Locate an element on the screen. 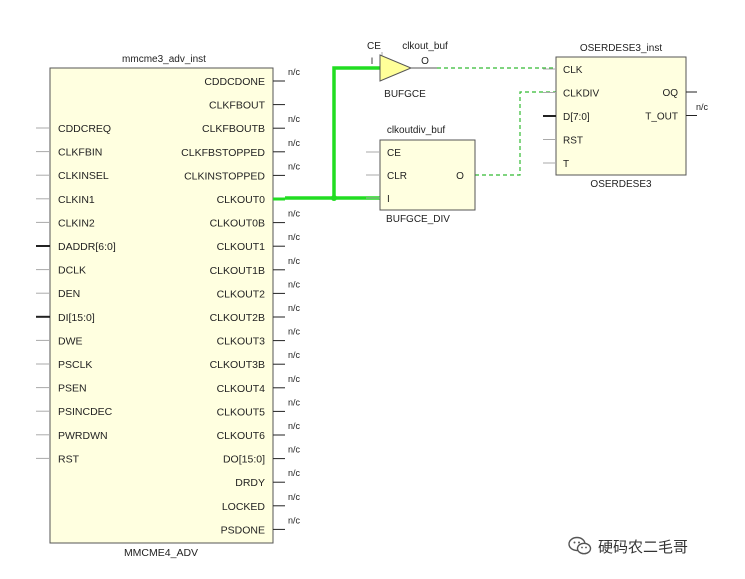 The height and width of the screenshot is (579, 745). bufgce-o-label: O is located at coordinates (425, 61).